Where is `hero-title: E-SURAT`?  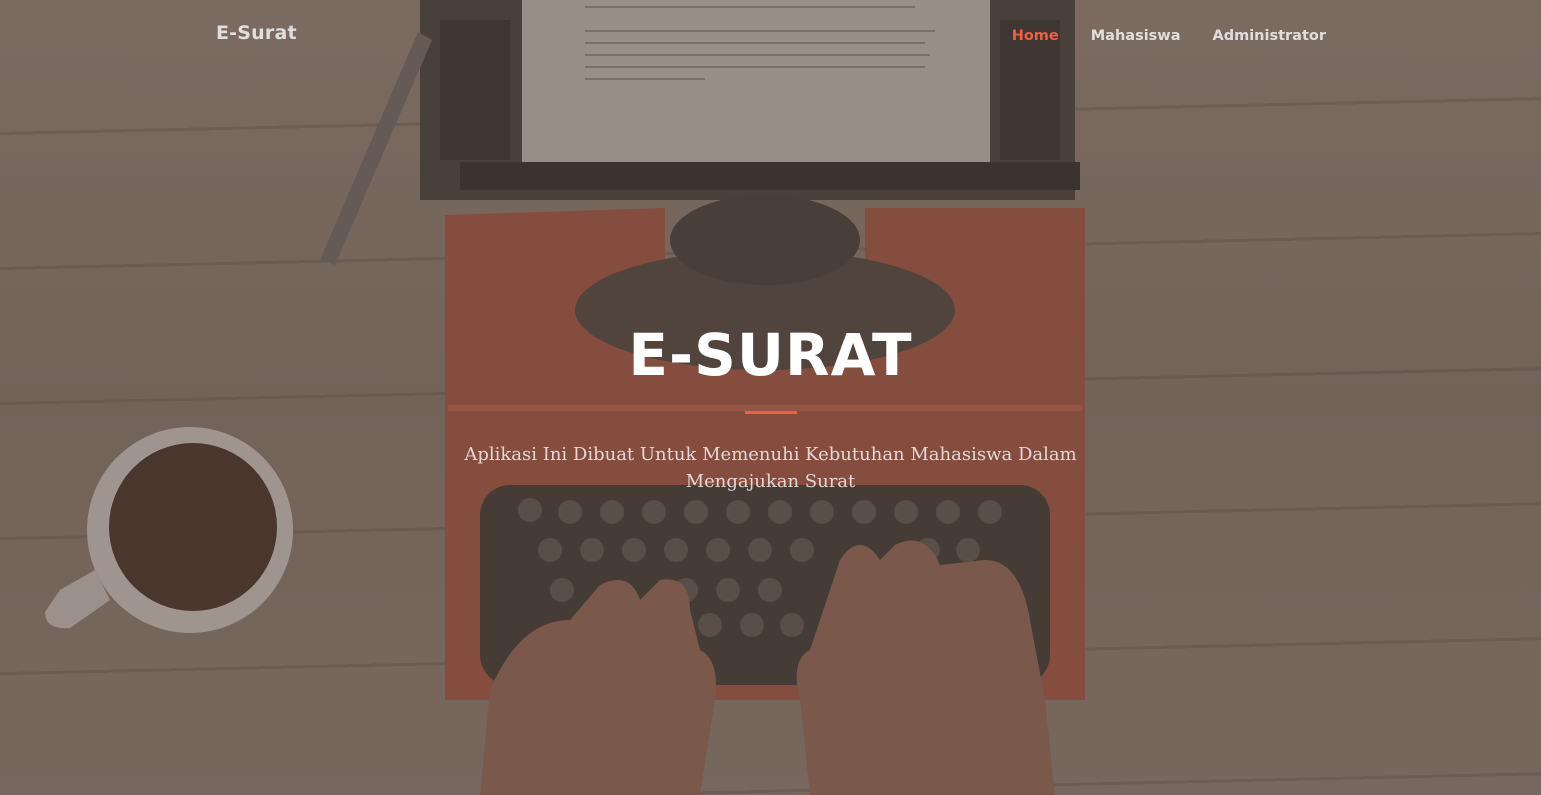 hero-title: E-SURAT is located at coordinates (770, 355).